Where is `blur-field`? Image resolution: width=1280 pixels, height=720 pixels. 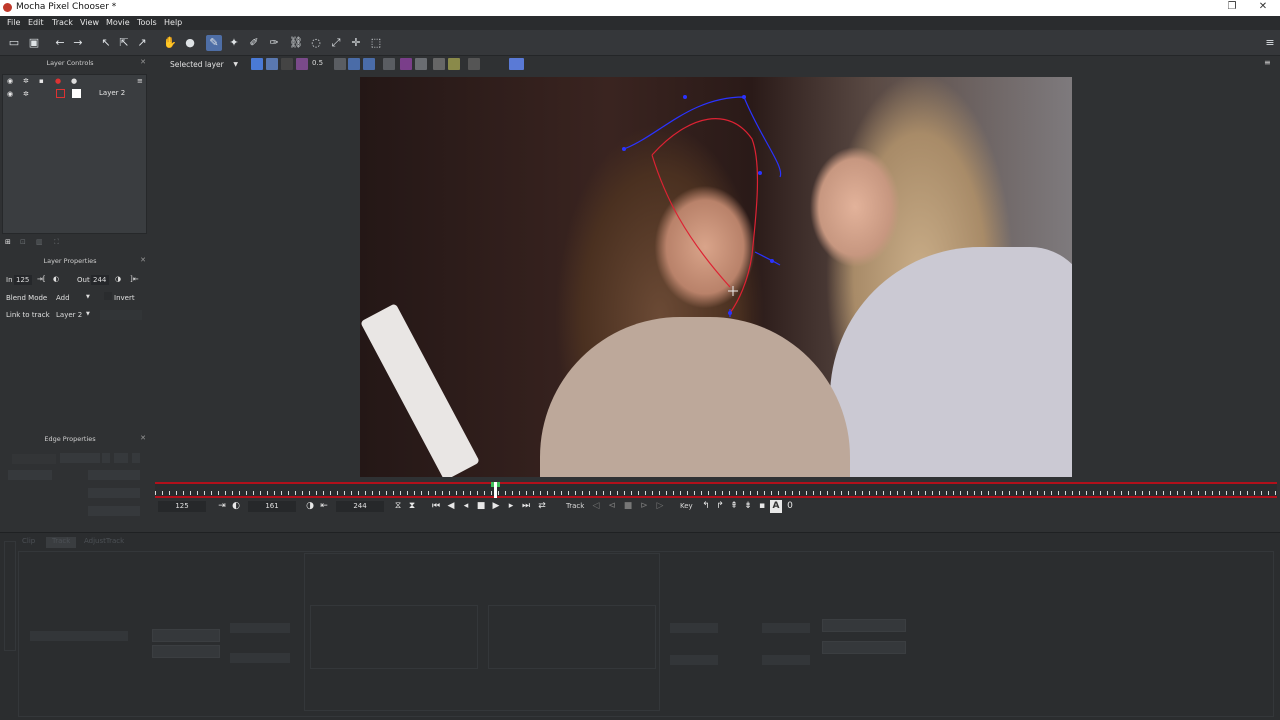 blur-field is located at coordinates (260, 628).